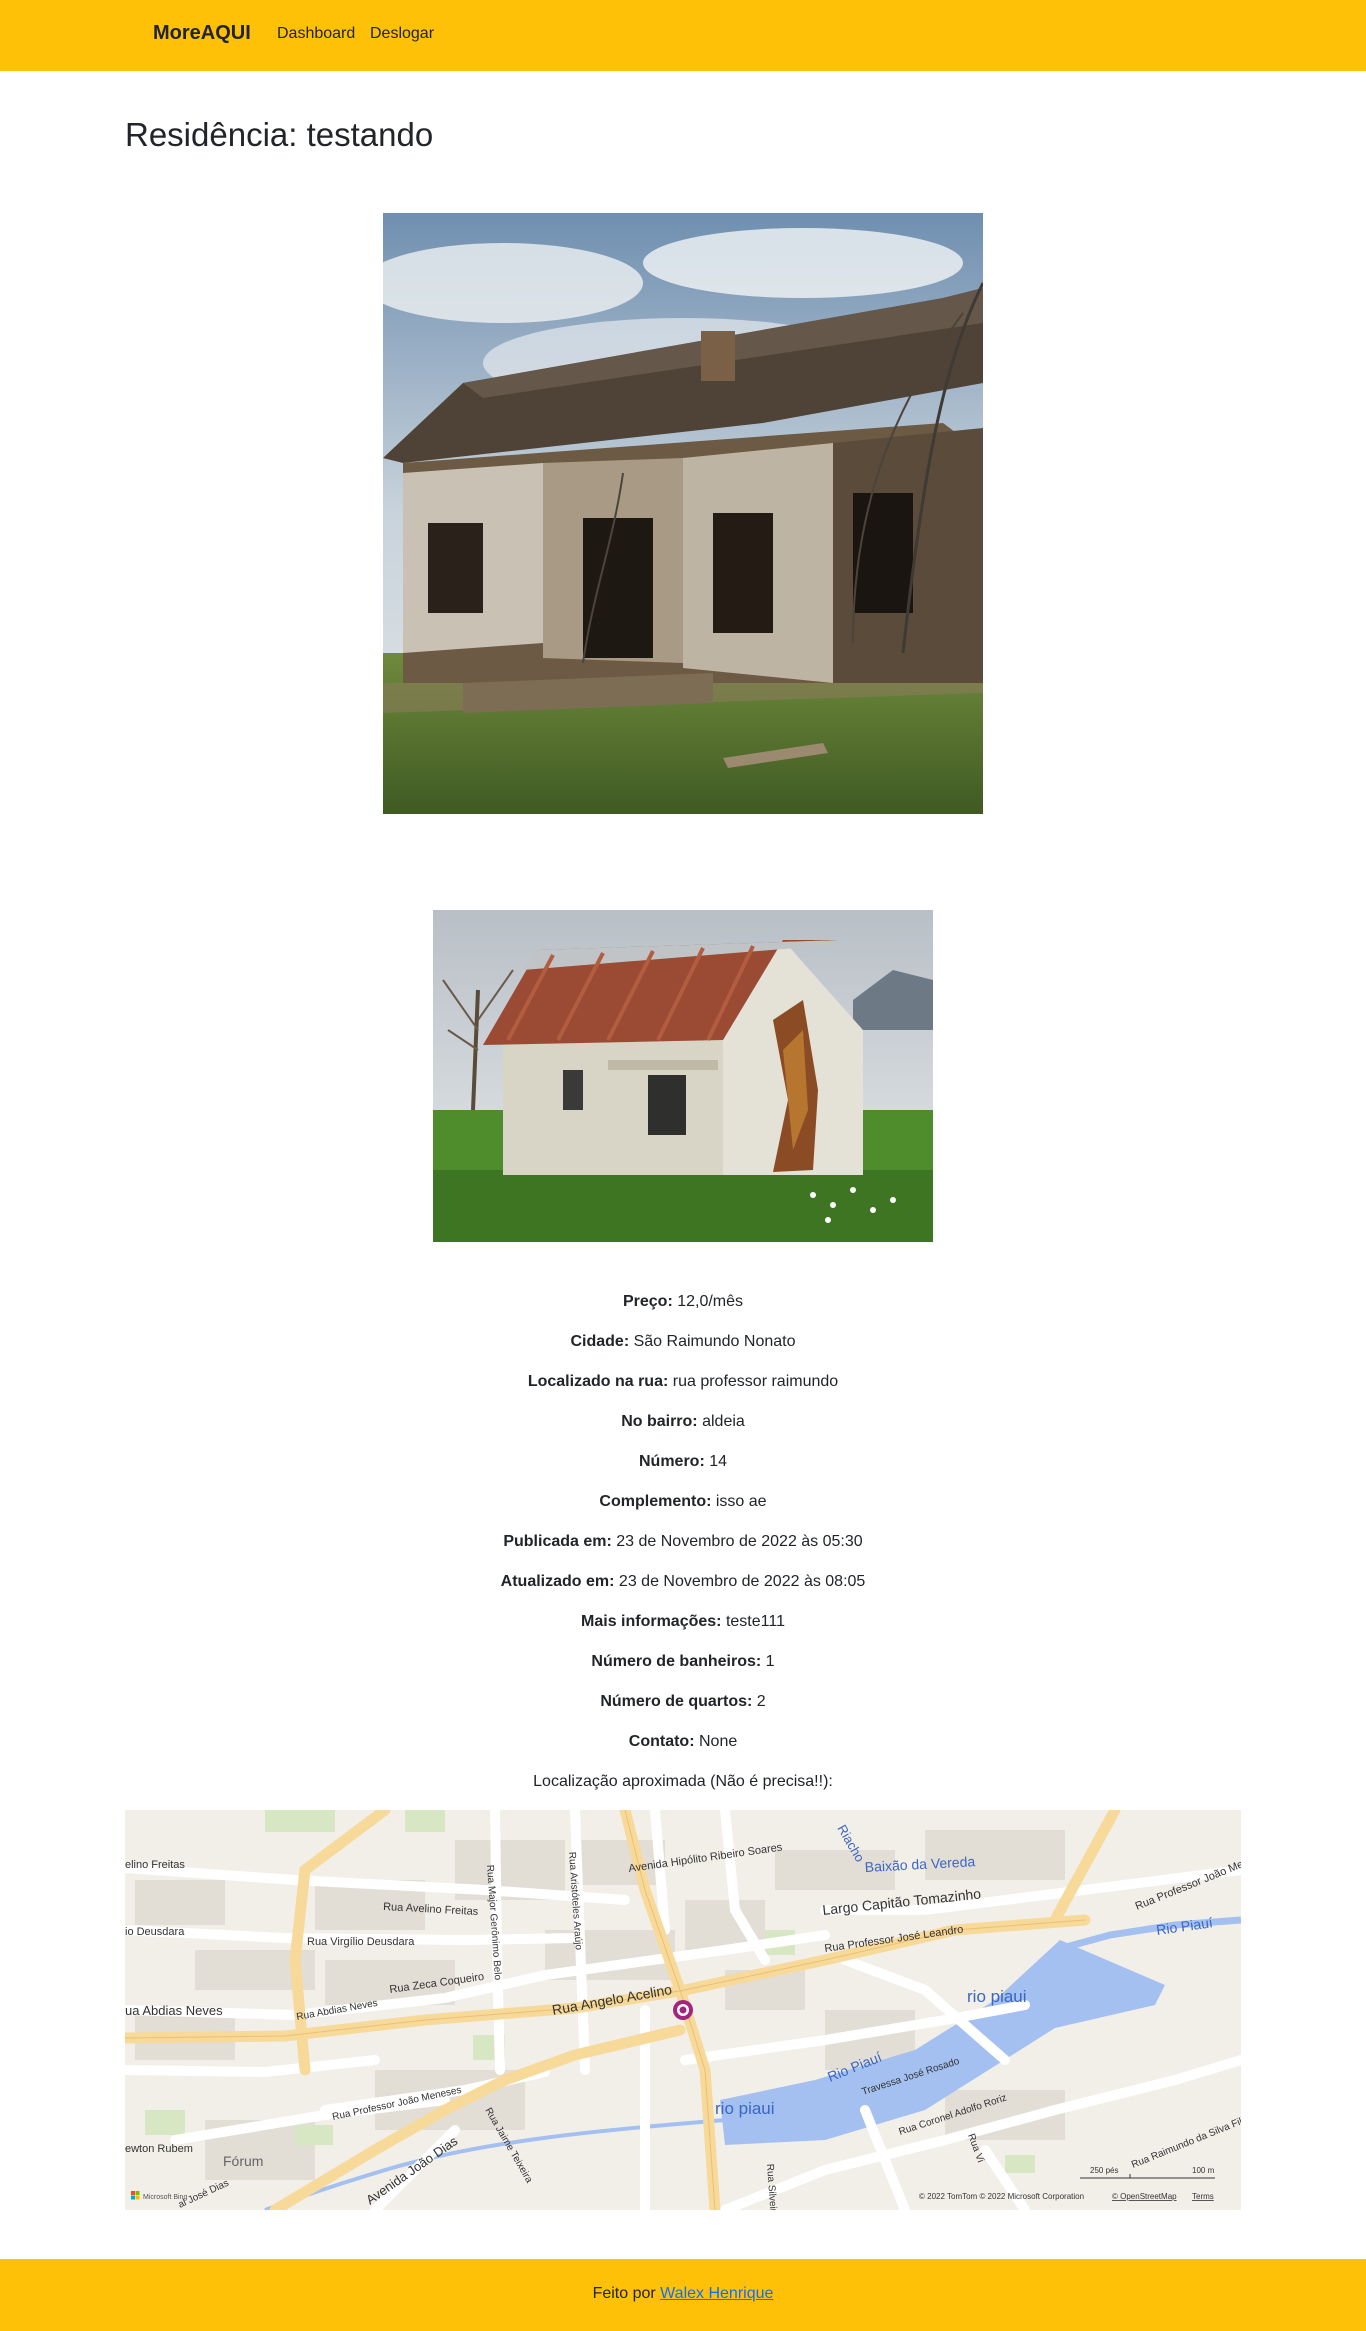 The height and width of the screenshot is (2331, 1366). Describe the element at coordinates (770, 1661) in the screenshot. I see `detail-value: 1` at that location.